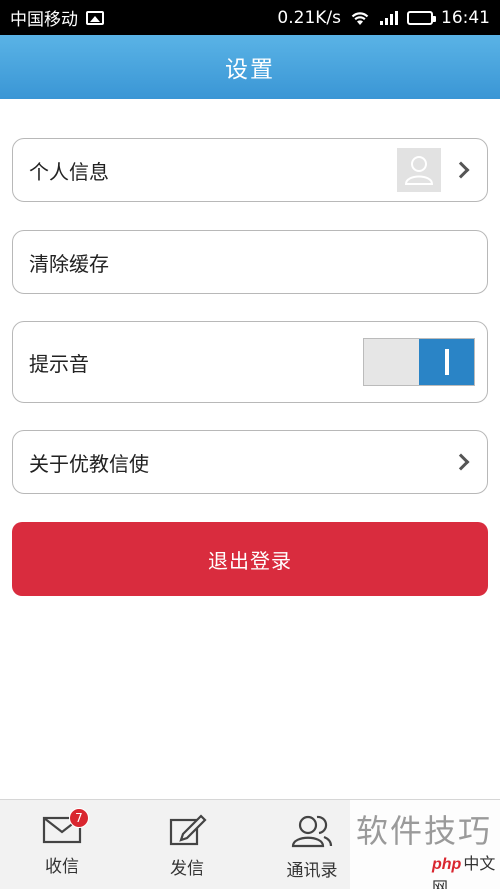 The image size is (500, 889). Describe the element at coordinates (69, 263) in the screenshot. I see `clear-cache-label: 清除缓存` at that location.